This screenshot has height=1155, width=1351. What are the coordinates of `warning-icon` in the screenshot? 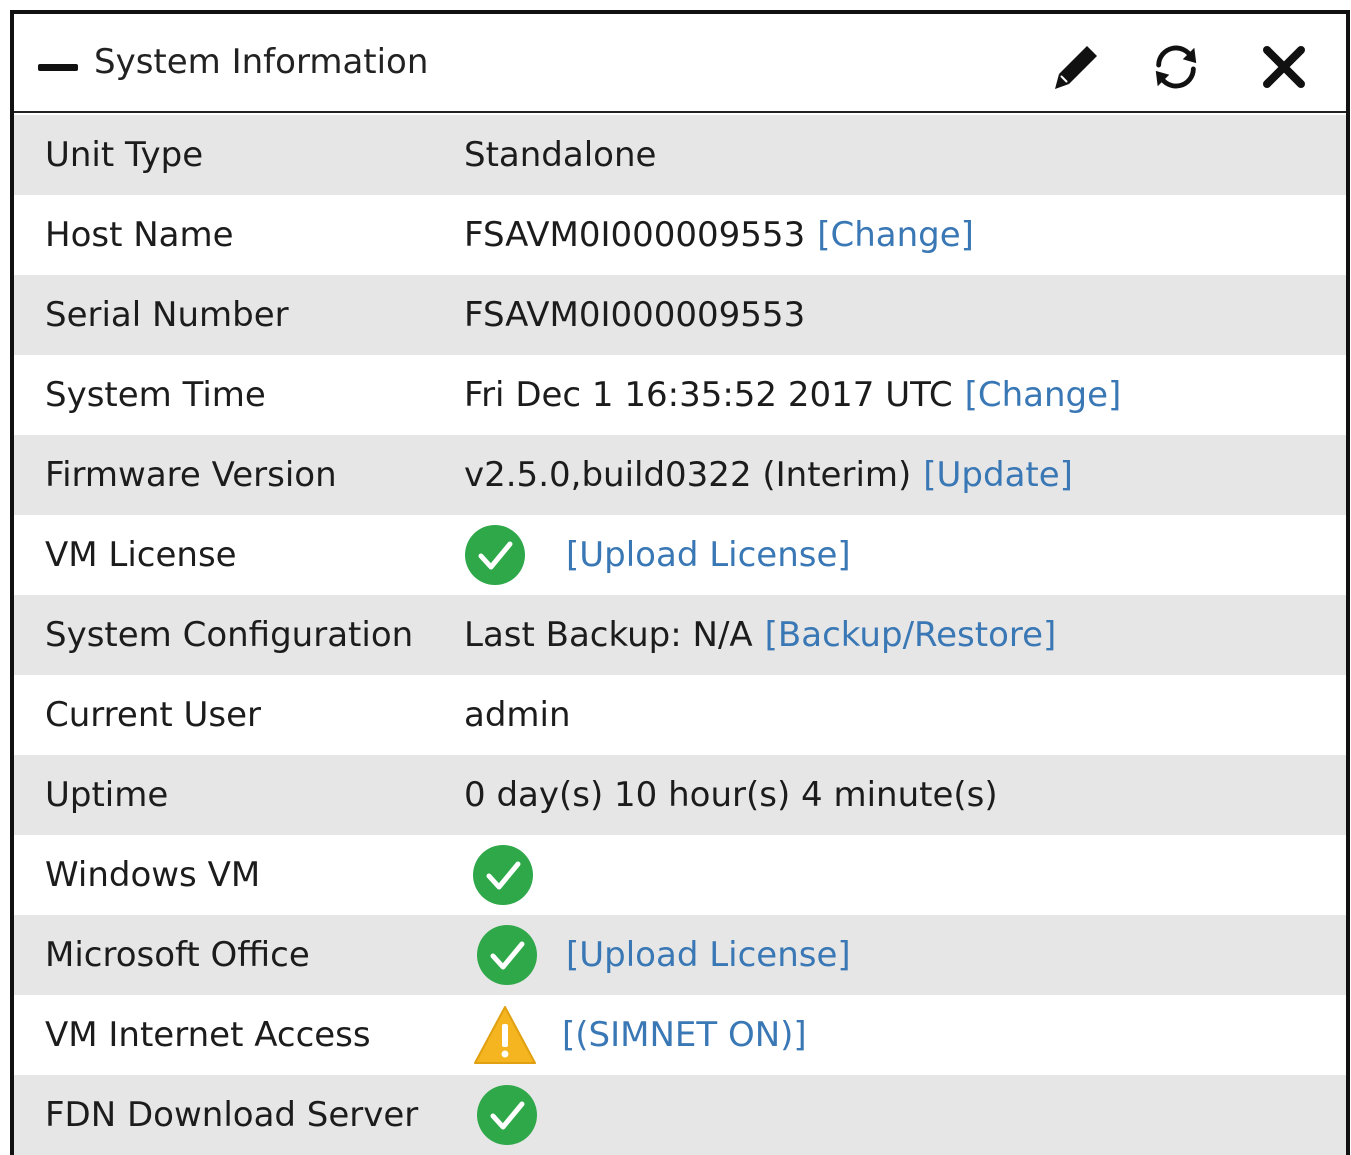 It's located at (504, 1035).